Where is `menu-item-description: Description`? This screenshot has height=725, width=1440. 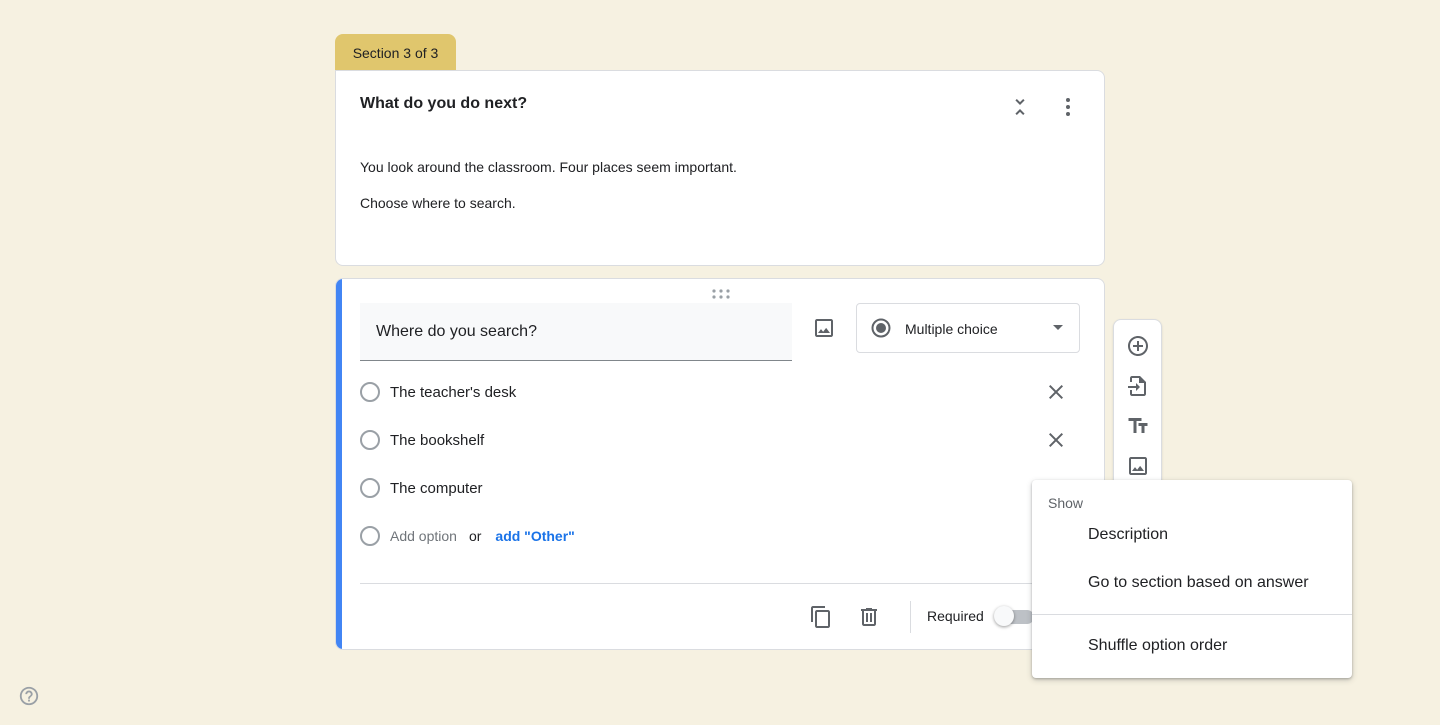 menu-item-description: Description is located at coordinates (1192, 535).